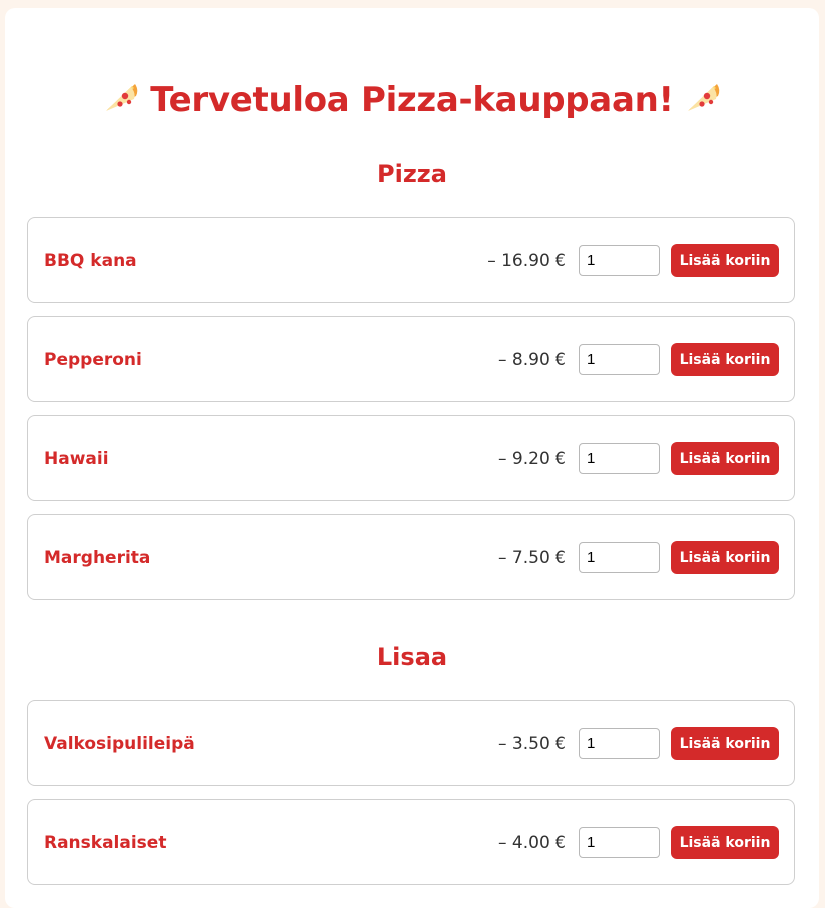 The height and width of the screenshot is (908, 825). I want to click on page-title-text: Tervetuloa Pizza-kauppaan!, so click(412, 100).